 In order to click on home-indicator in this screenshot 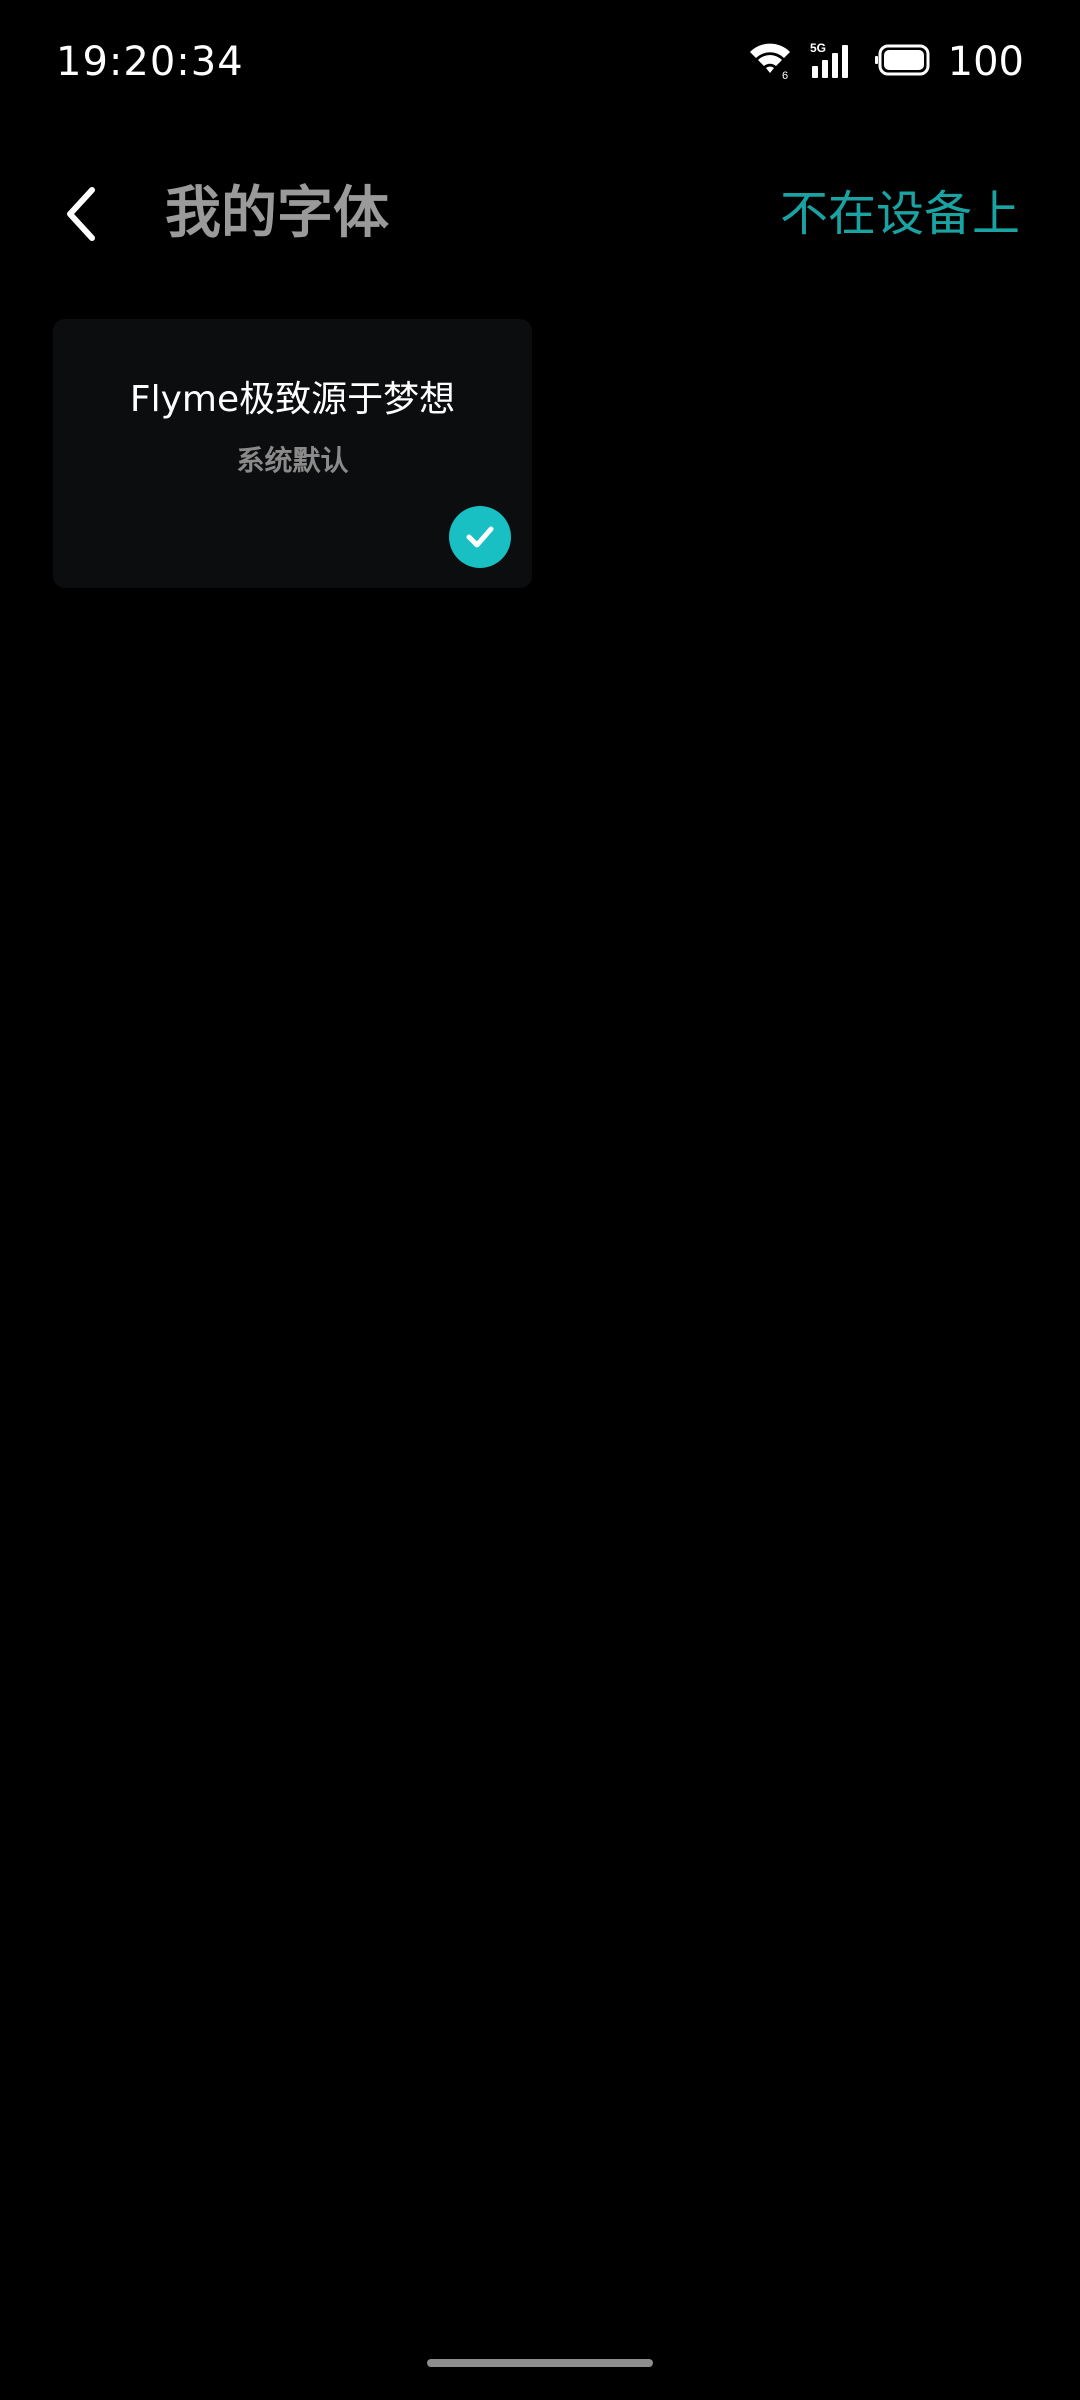, I will do `click(540, 2363)`.